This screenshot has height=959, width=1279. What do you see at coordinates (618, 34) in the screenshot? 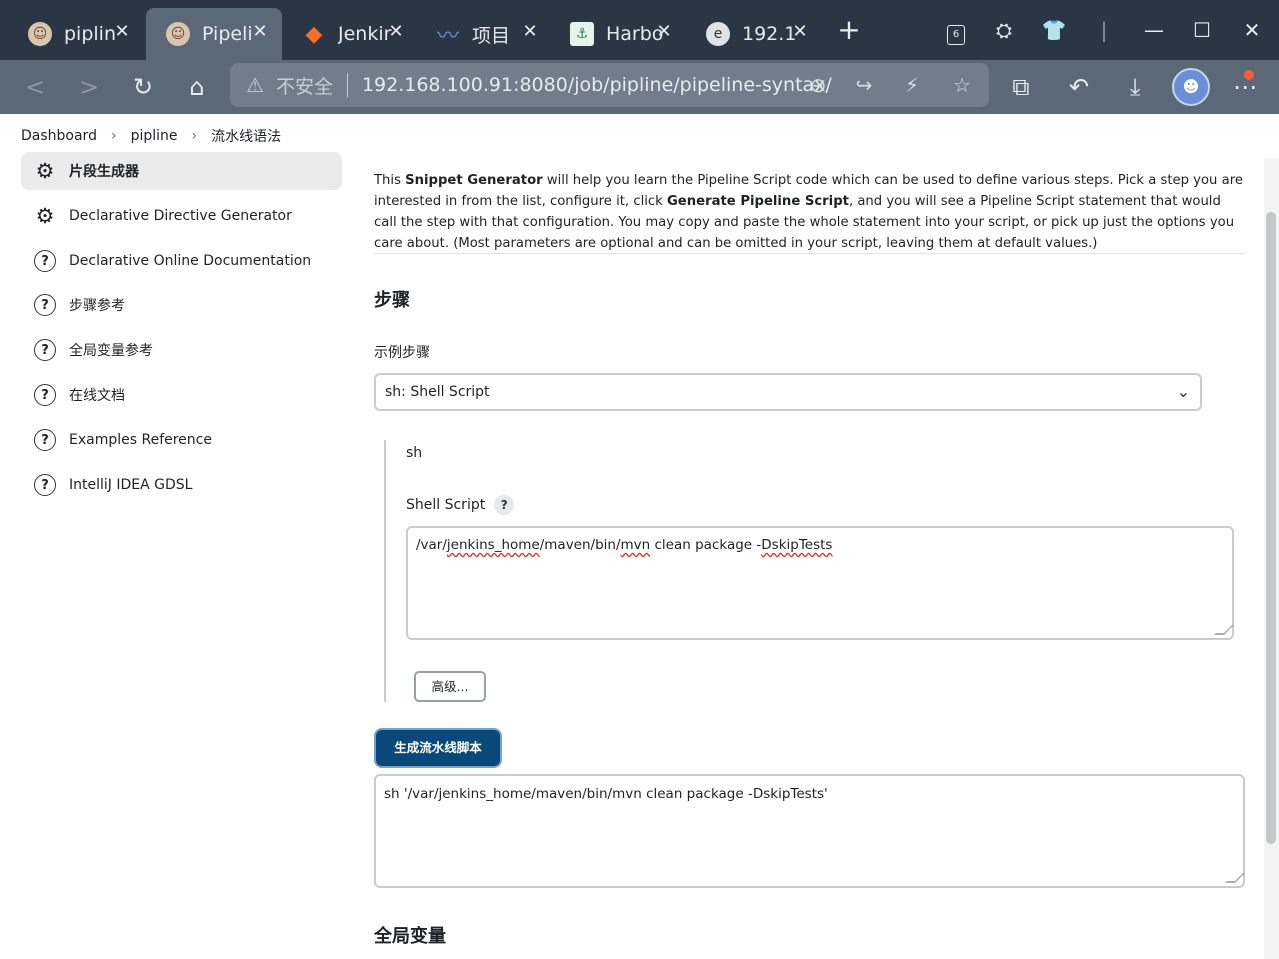
I see `browser-tab: ⚓ Harbo ✕` at bounding box center [618, 34].